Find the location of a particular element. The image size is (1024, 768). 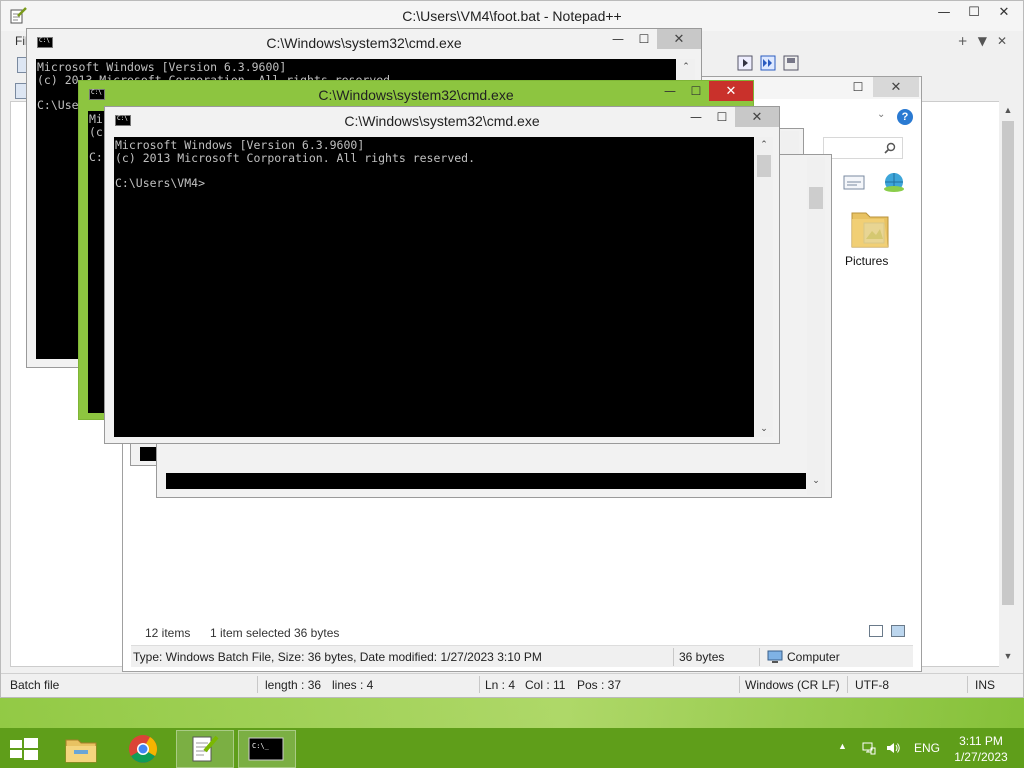

clock: 3:11 PM 1/27/2023 is located at coordinates (981, 749).